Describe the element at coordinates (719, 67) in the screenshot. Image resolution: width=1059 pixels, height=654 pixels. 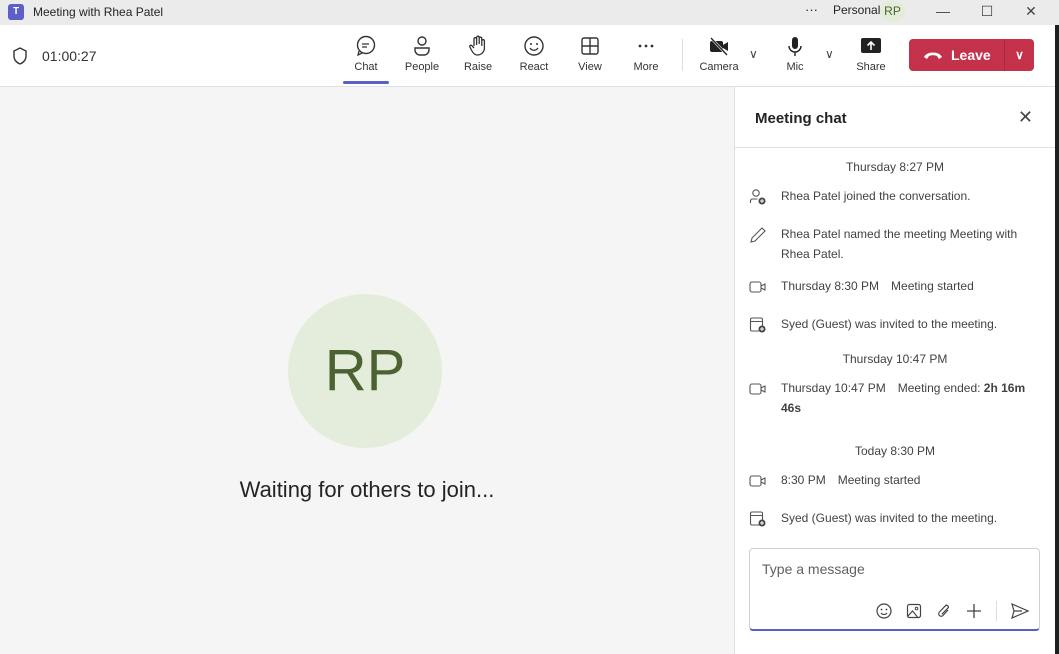
I see `camera-label: Camera` at that location.